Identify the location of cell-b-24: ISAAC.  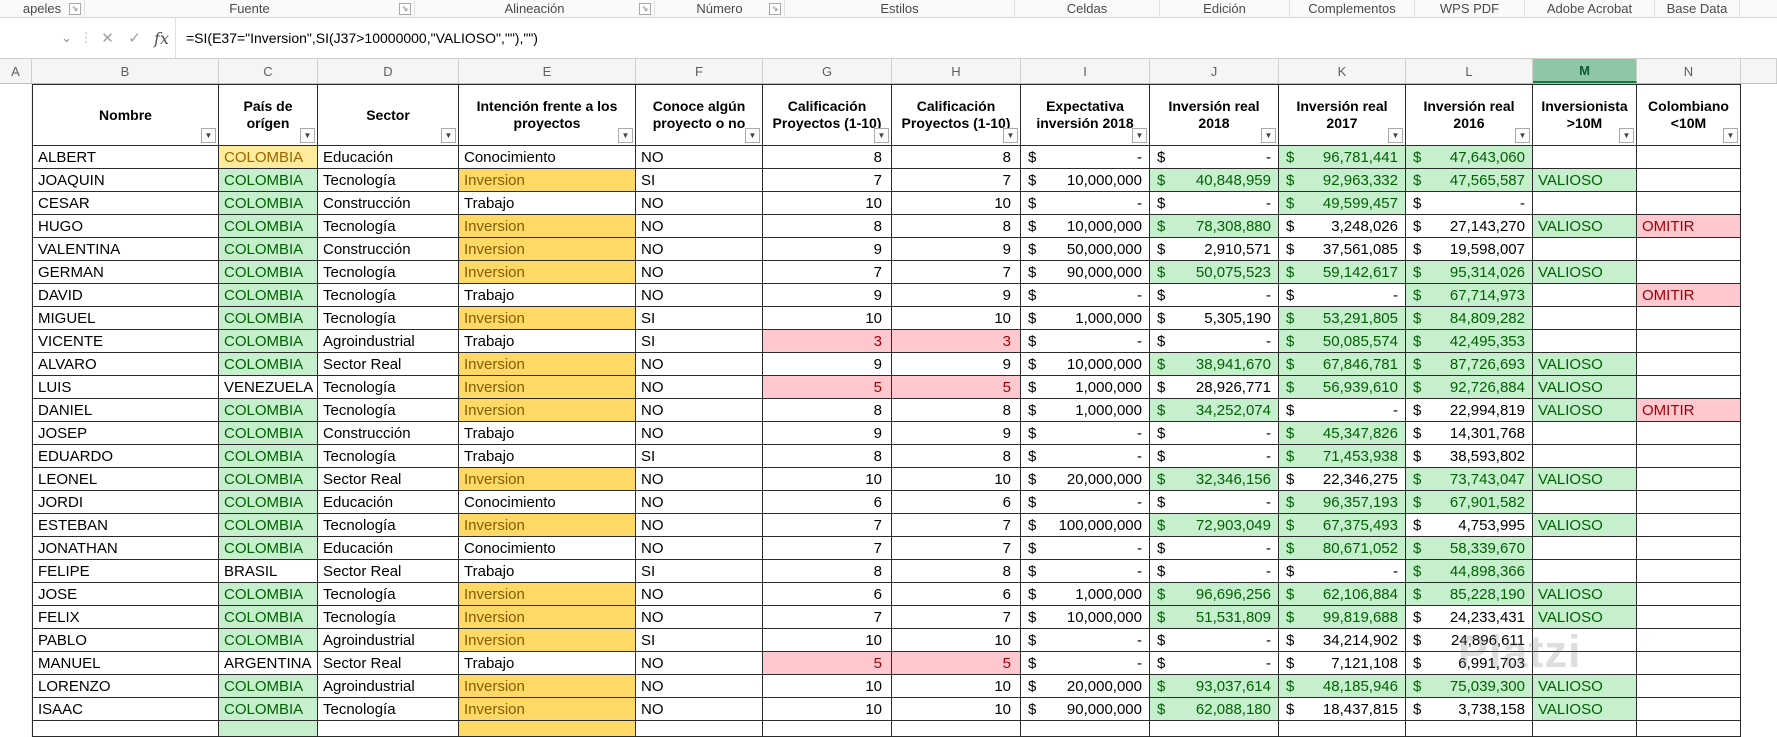
(125, 709).